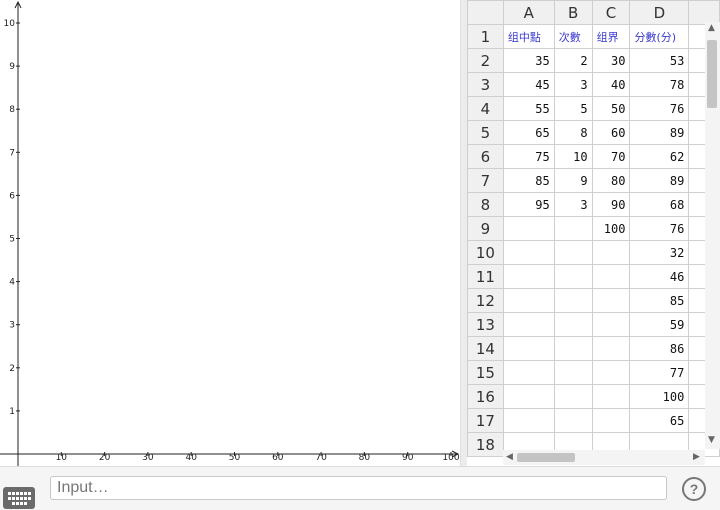  What do you see at coordinates (485, 420) in the screenshot?
I see `row-header: 17` at bounding box center [485, 420].